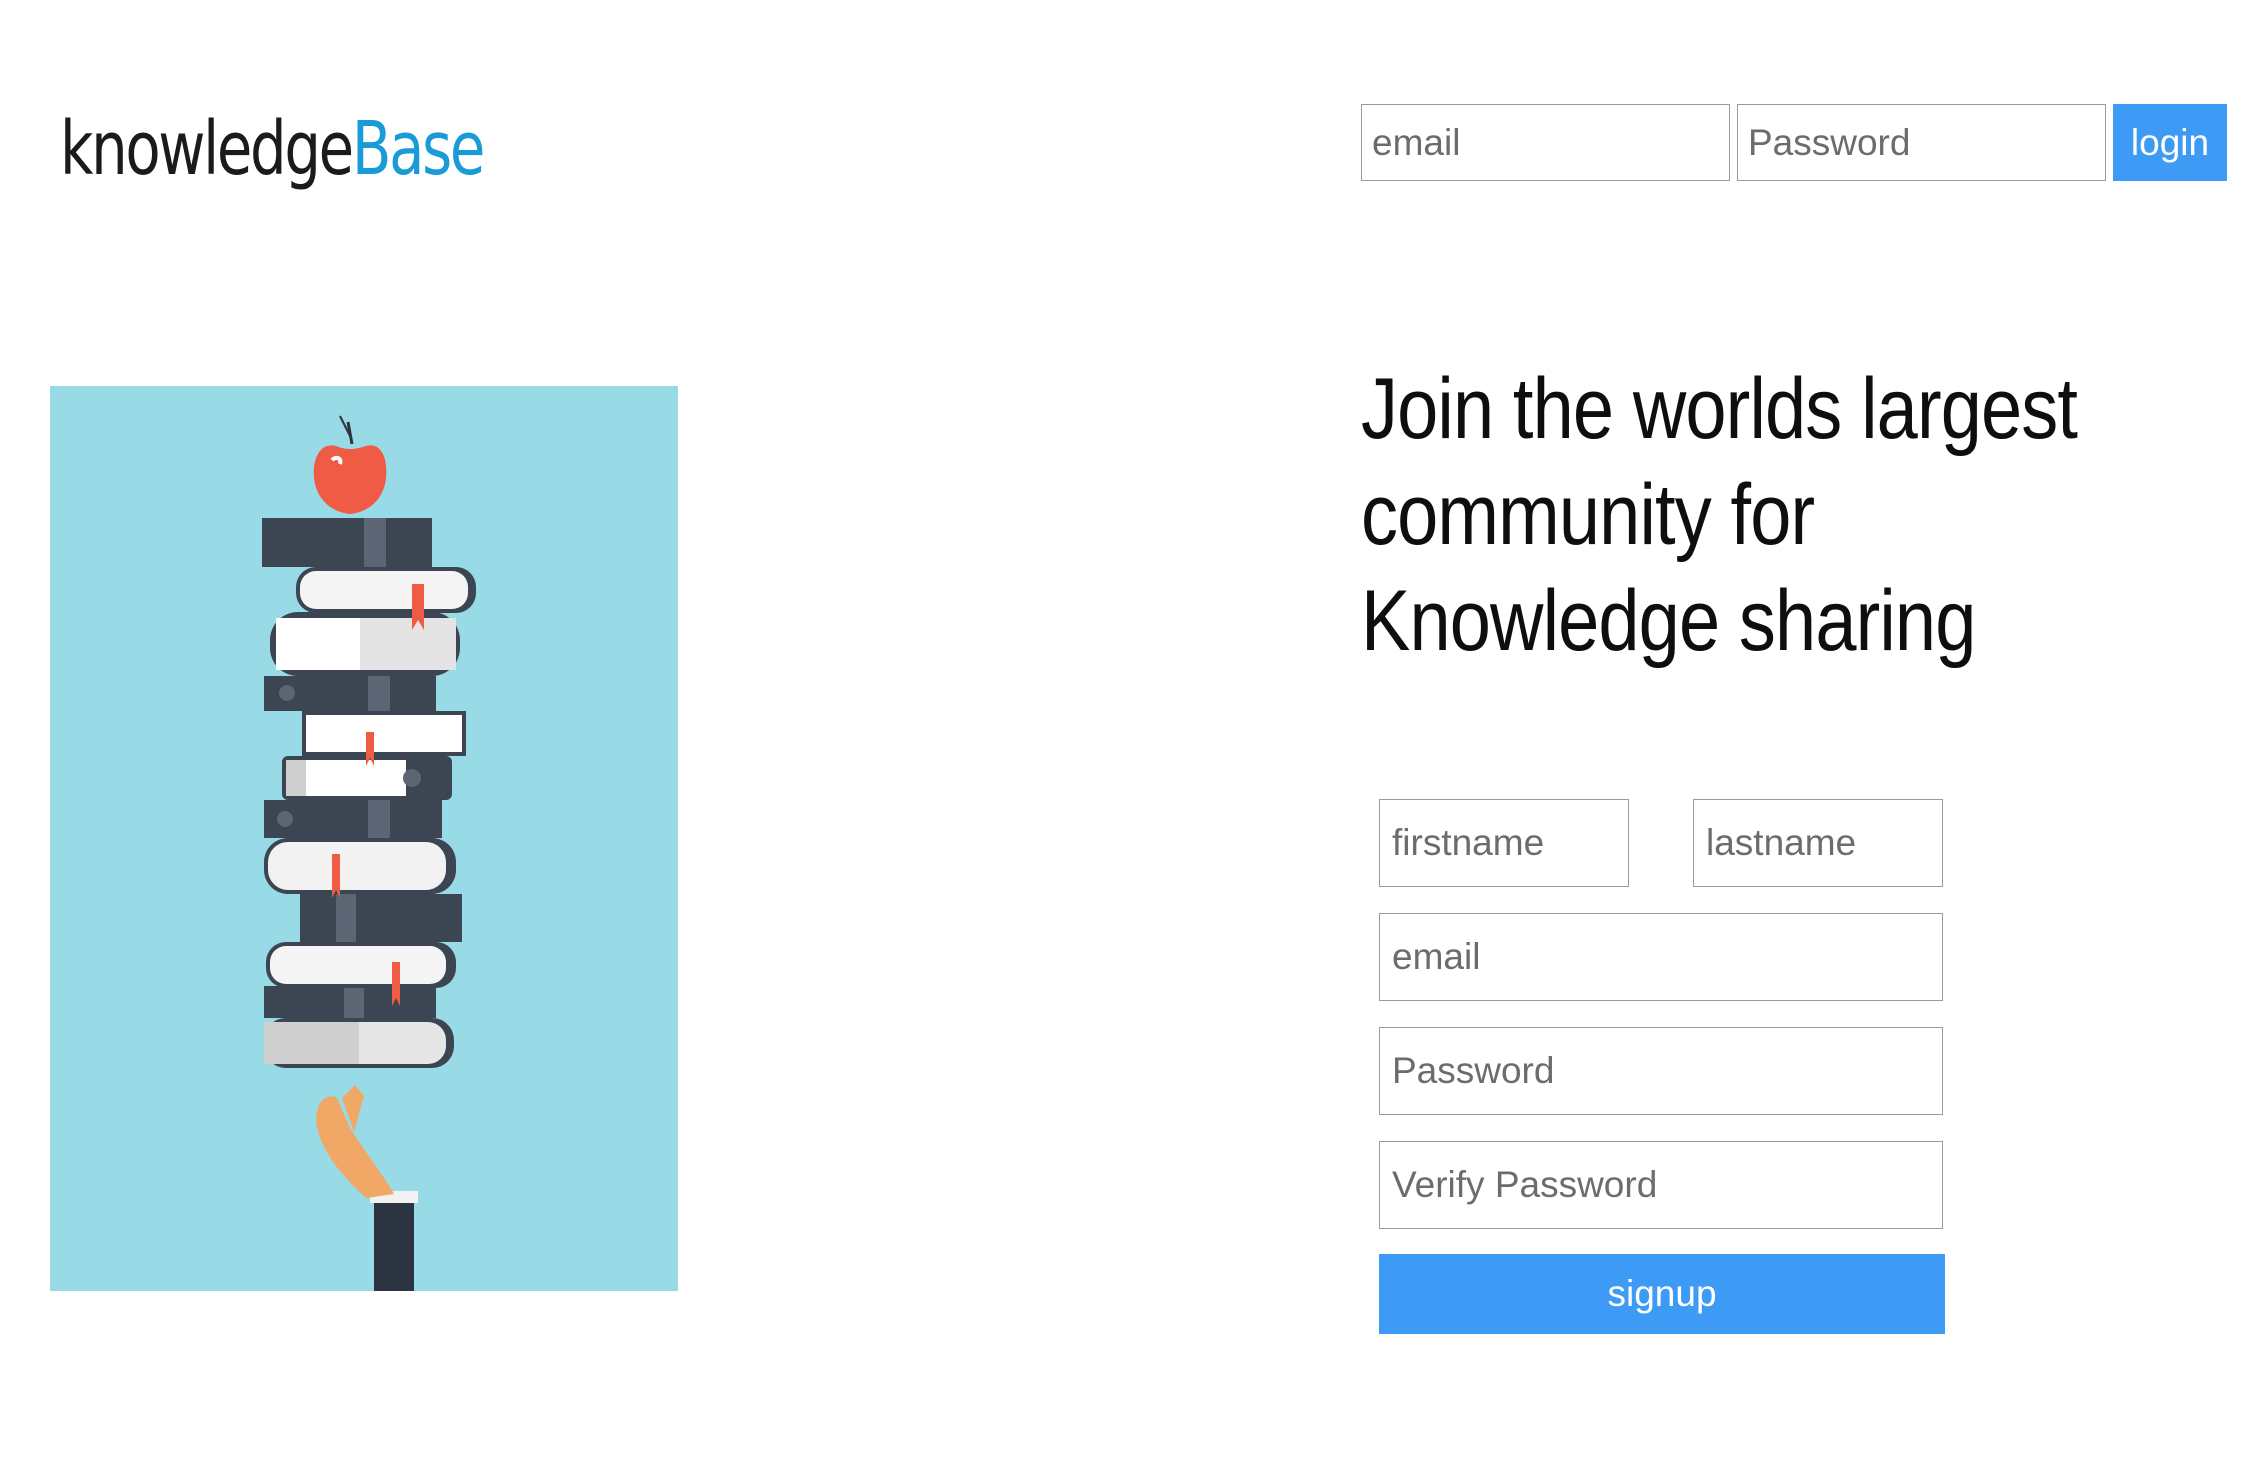  I want to click on login-bar: login, so click(1794, 142).